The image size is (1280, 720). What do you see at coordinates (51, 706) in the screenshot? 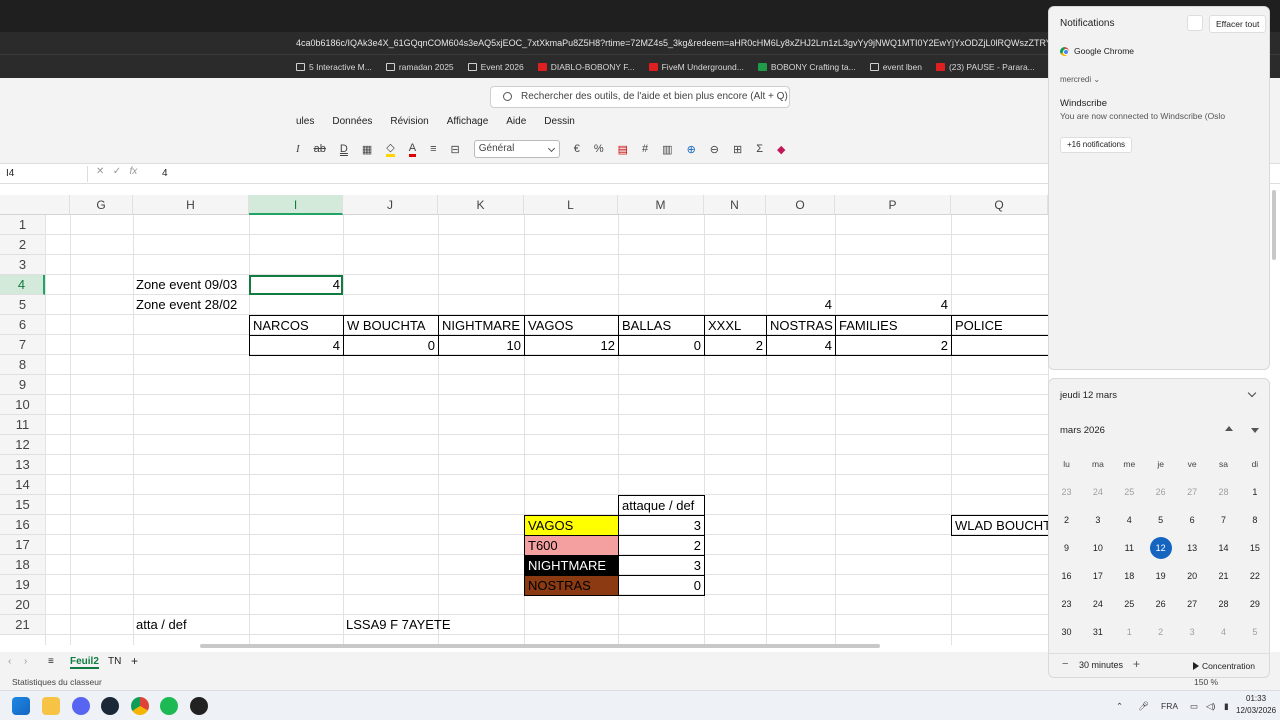
I see `file-explorer-icon` at bounding box center [51, 706].